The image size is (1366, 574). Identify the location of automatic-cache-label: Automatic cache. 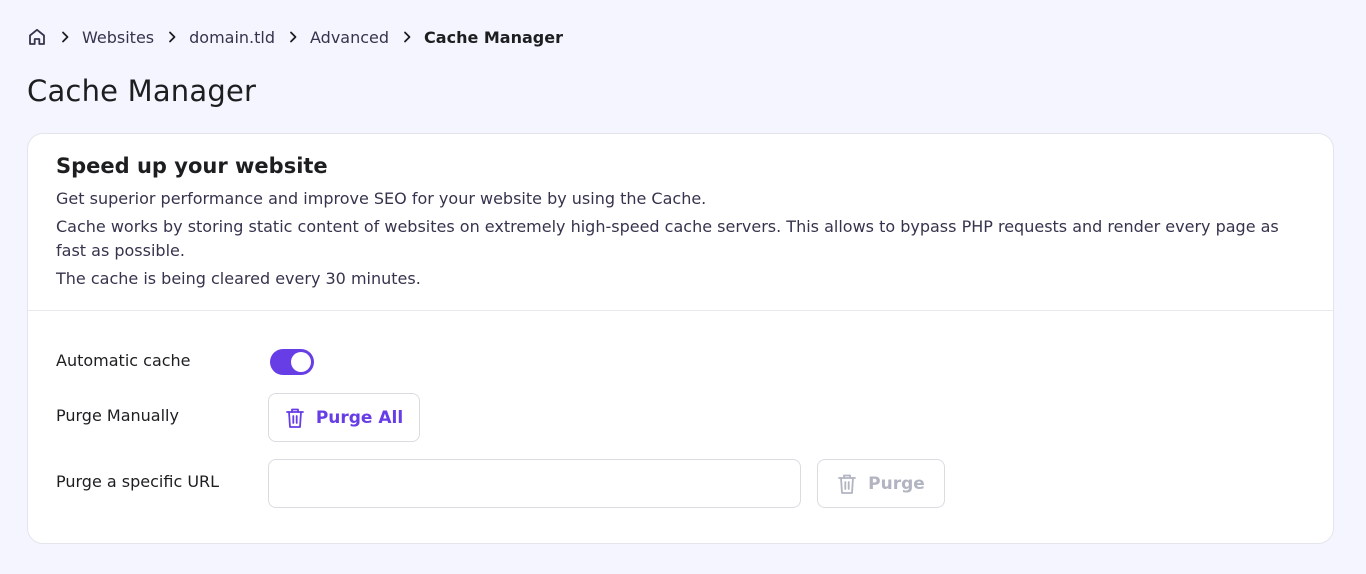
(123, 360).